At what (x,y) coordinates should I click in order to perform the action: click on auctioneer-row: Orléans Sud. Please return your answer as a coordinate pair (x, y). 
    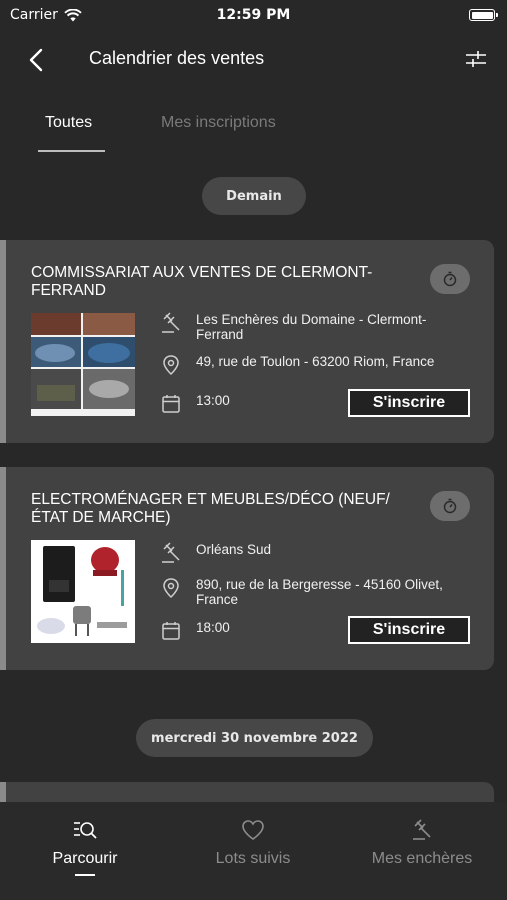
    Looking at the image, I should click on (315, 553).